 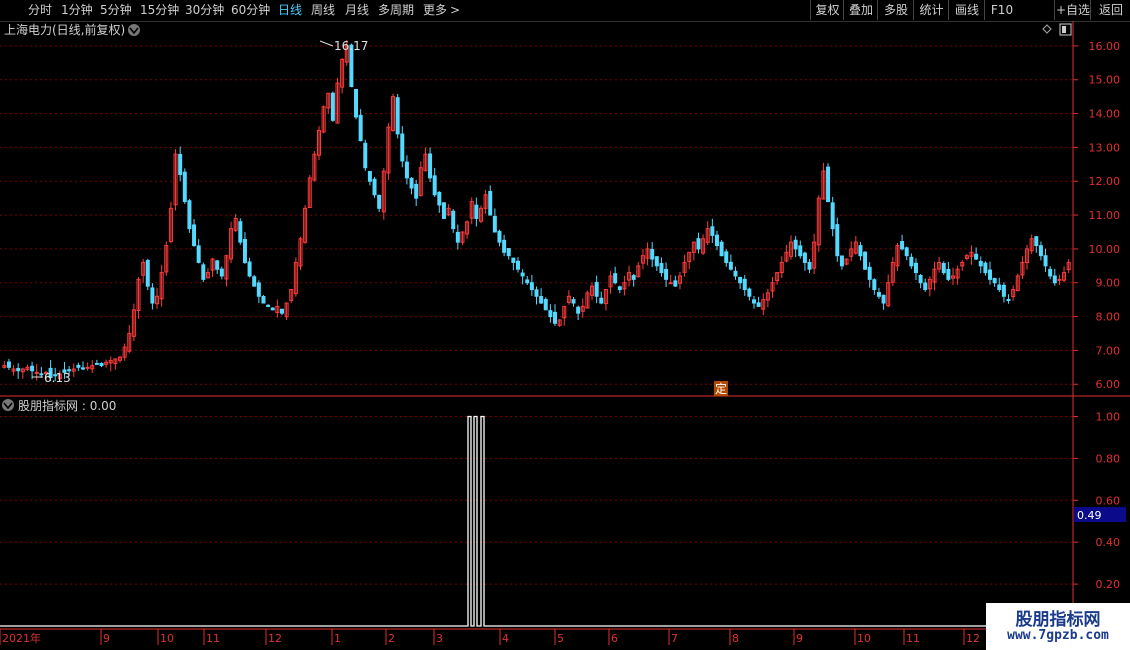 I want to click on period-tab-8: 月线, so click(x=357, y=10).